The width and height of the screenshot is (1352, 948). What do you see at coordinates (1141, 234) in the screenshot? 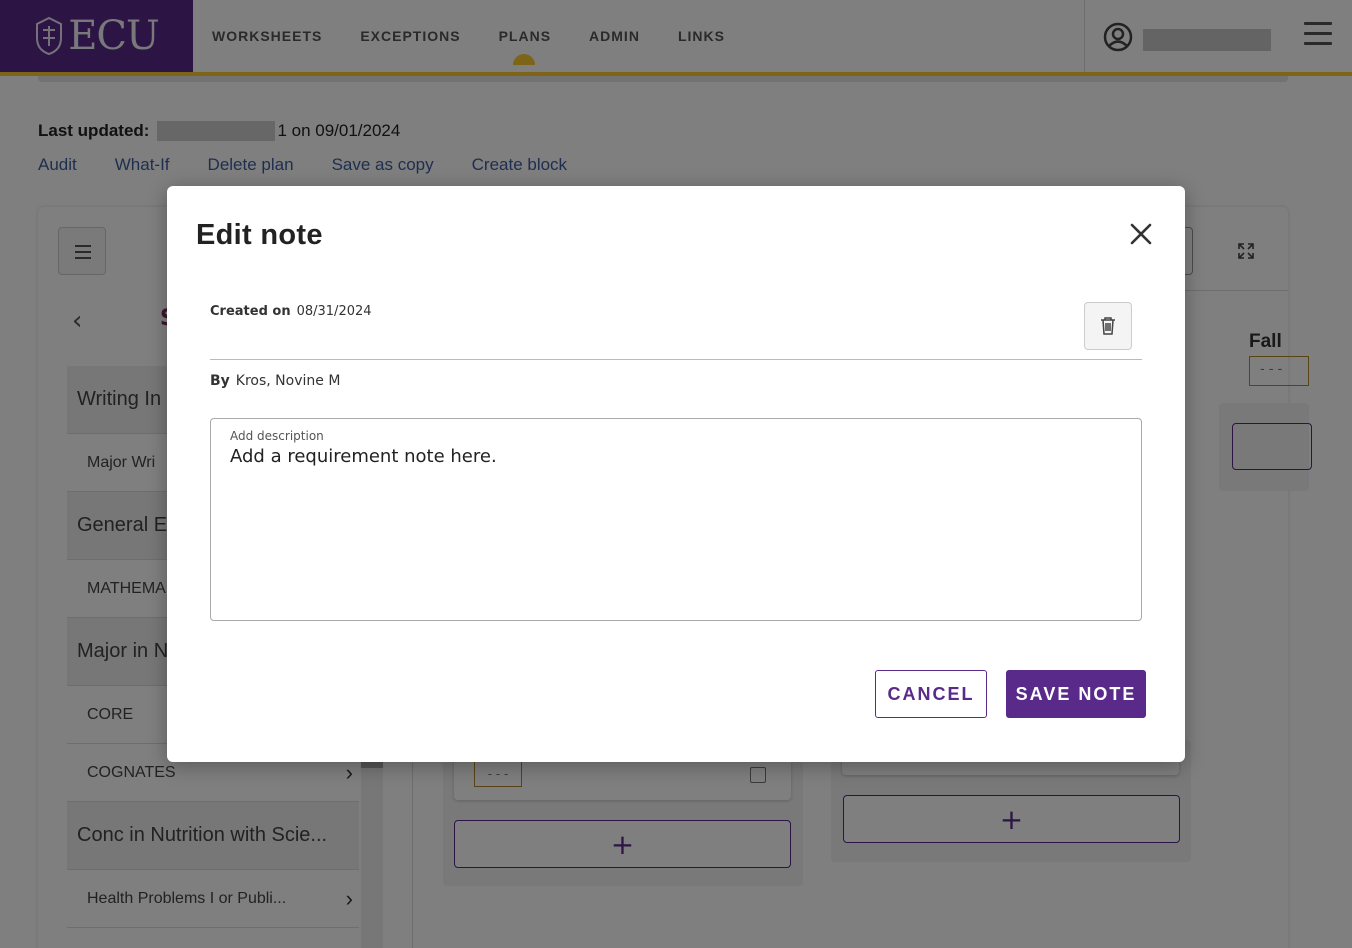
I see `close-icon` at bounding box center [1141, 234].